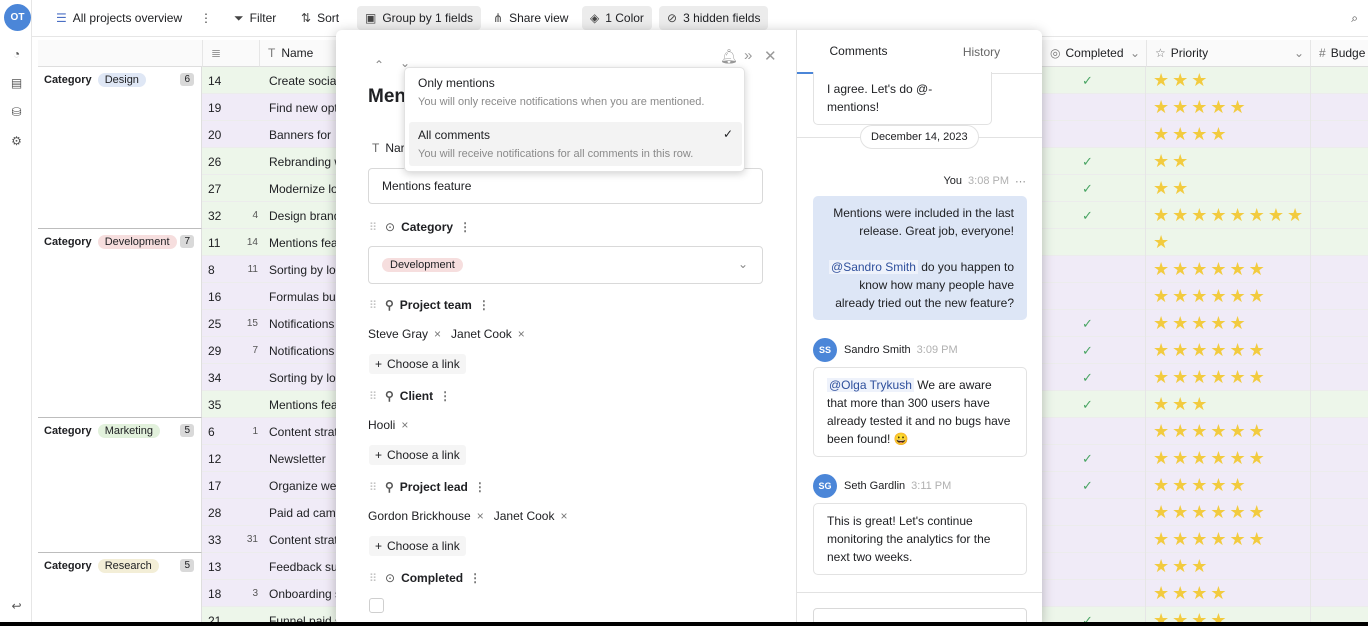  I want to click on share-view-button: ⋔ Share view, so click(530, 18).